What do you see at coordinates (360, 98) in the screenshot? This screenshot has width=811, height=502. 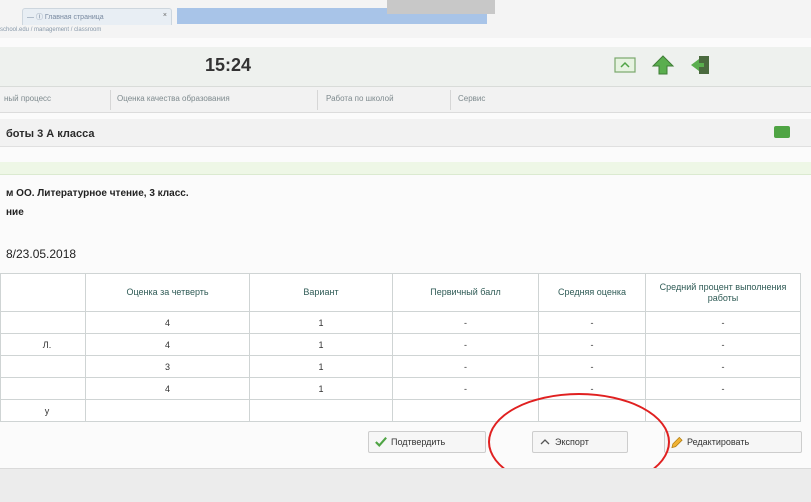 I see `nav-item-school: Работа по школой` at bounding box center [360, 98].